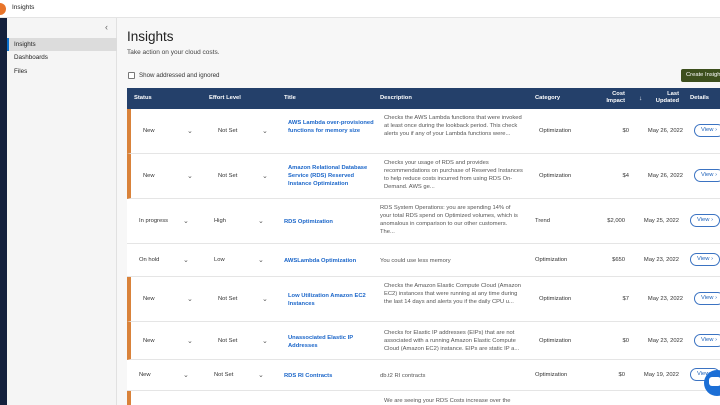 Image resolution: width=720 pixels, height=405 pixels. Describe the element at coordinates (143, 98) in the screenshot. I see `column-header-status: Status` at that location.